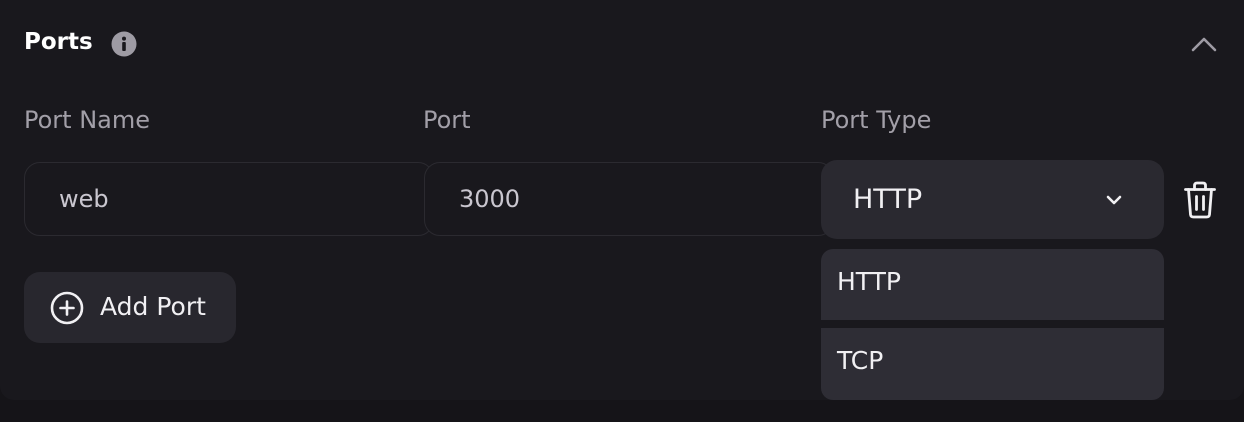 This screenshot has width=1244, height=422. I want to click on port-name-field-wrapper, so click(229, 199).